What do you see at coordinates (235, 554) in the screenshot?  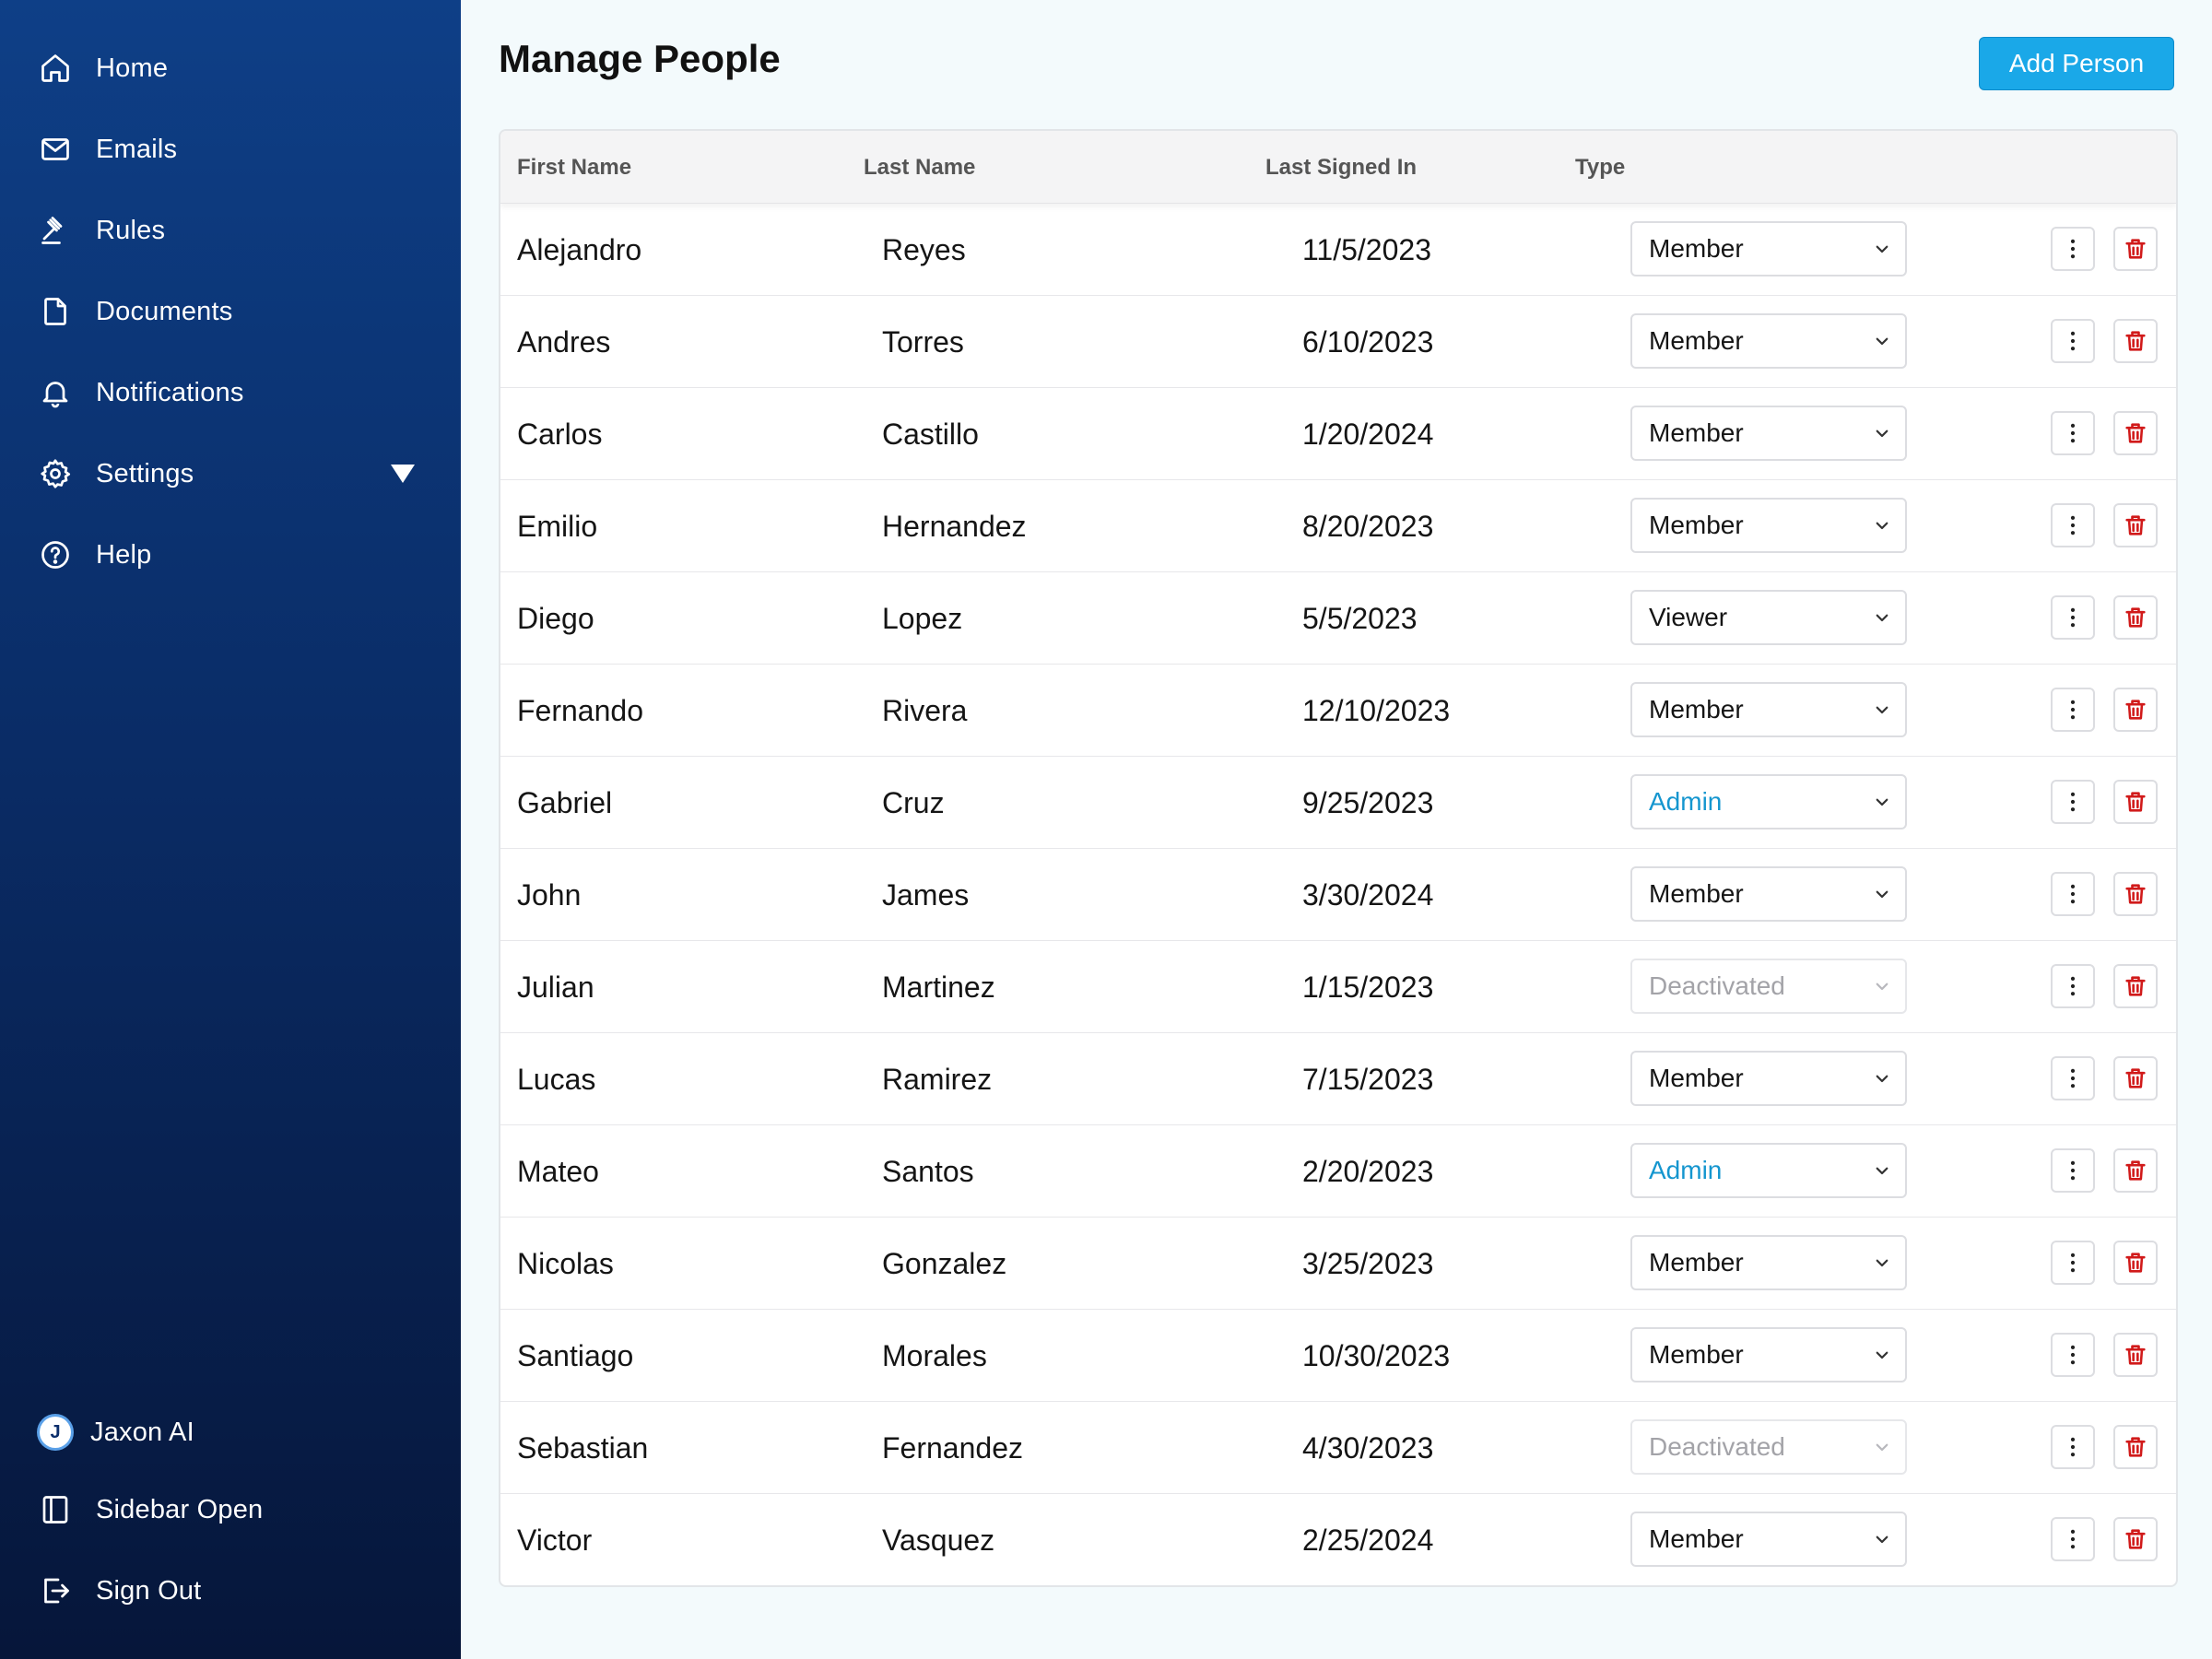 I see `sidebar-item-help: Help` at bounding box center [235, 554].